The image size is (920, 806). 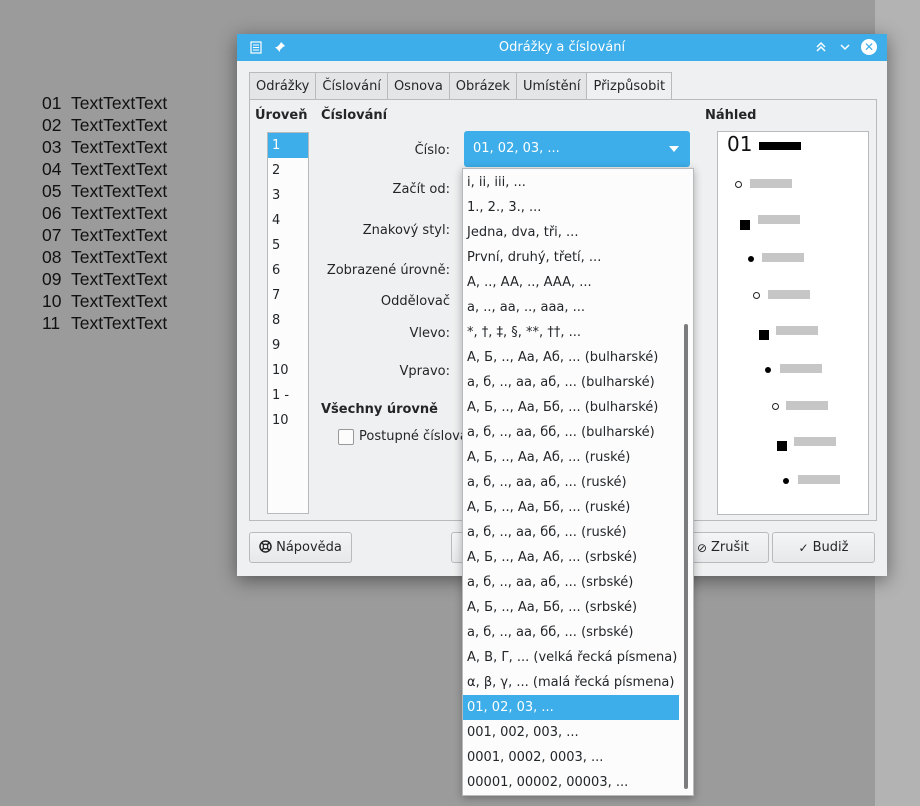 What do you see at coordinates (429, 333) in the screenshot?
I see `separator-left-label: Vlevo:` at bounding box center [429, 333].